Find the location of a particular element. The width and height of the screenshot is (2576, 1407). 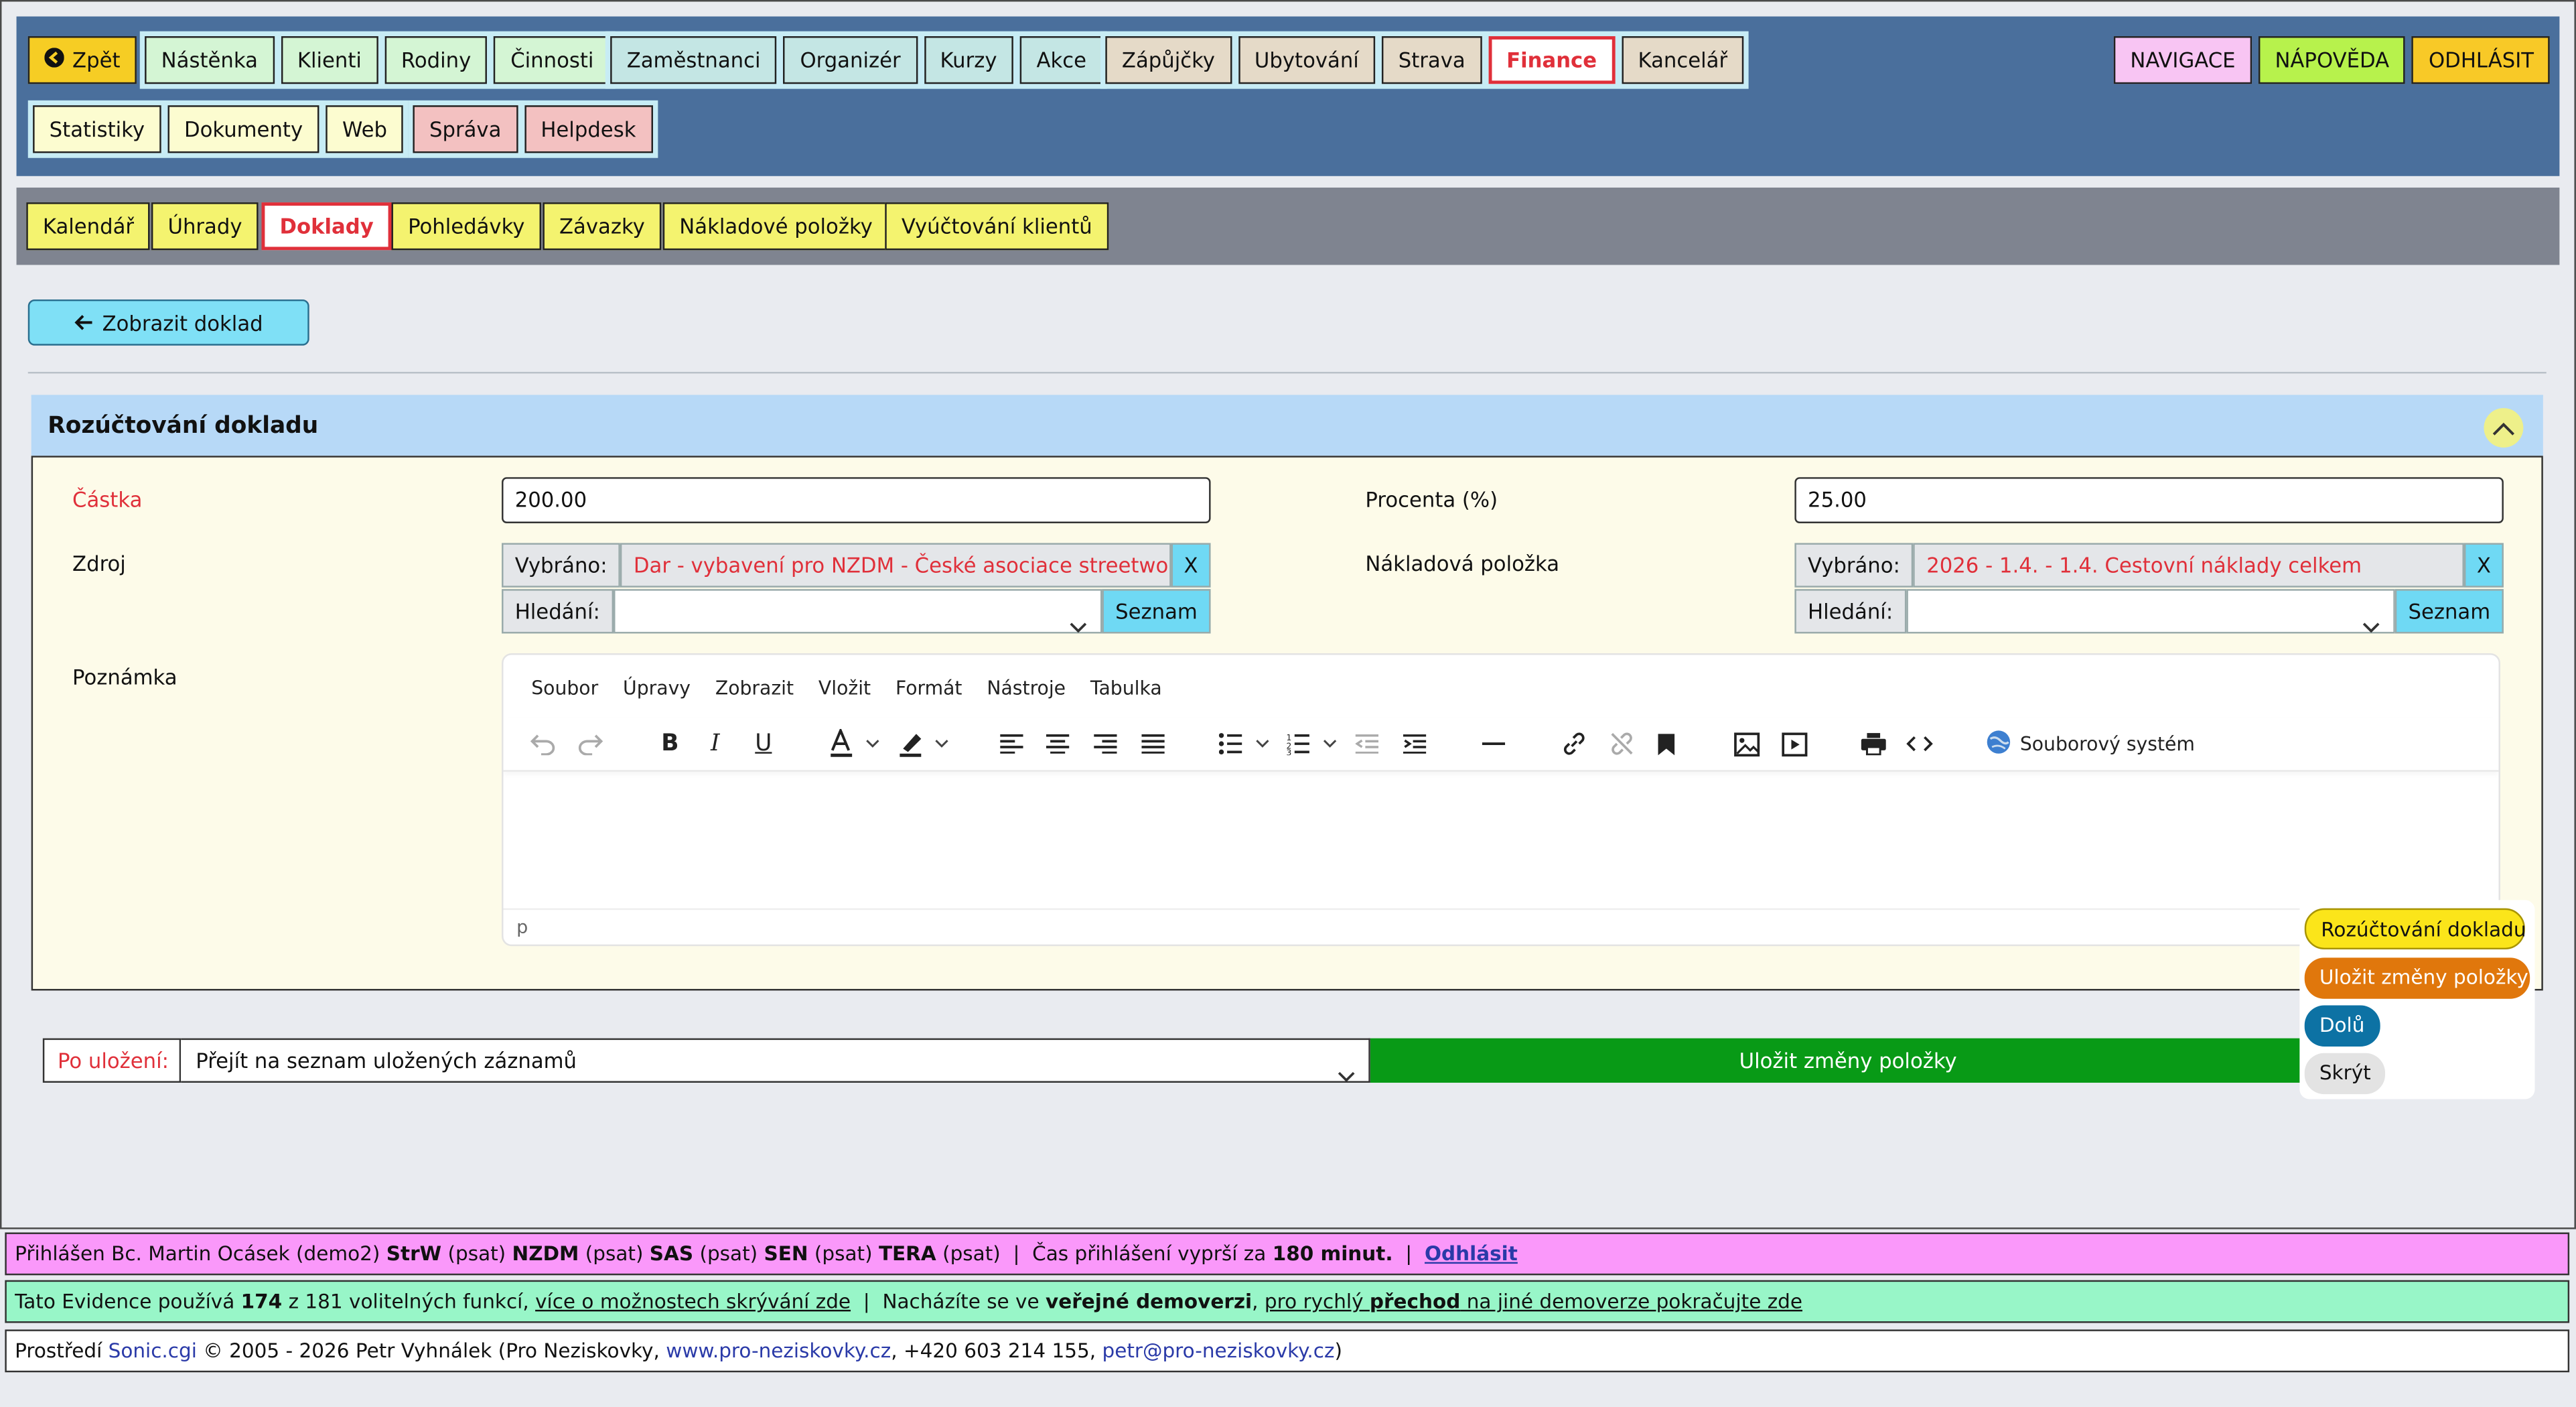

source-code-icon is located at coordinates (1919, 744).